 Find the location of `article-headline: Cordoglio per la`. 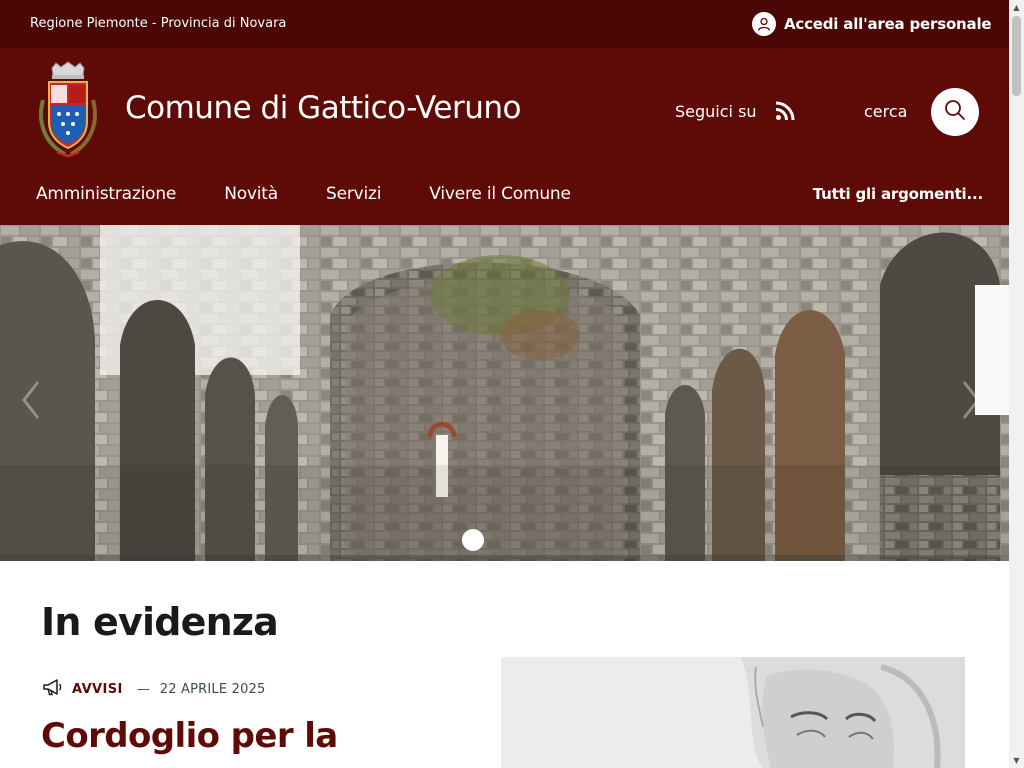

article-headline: Cordoglio per la is located at coordinates (189, 736).